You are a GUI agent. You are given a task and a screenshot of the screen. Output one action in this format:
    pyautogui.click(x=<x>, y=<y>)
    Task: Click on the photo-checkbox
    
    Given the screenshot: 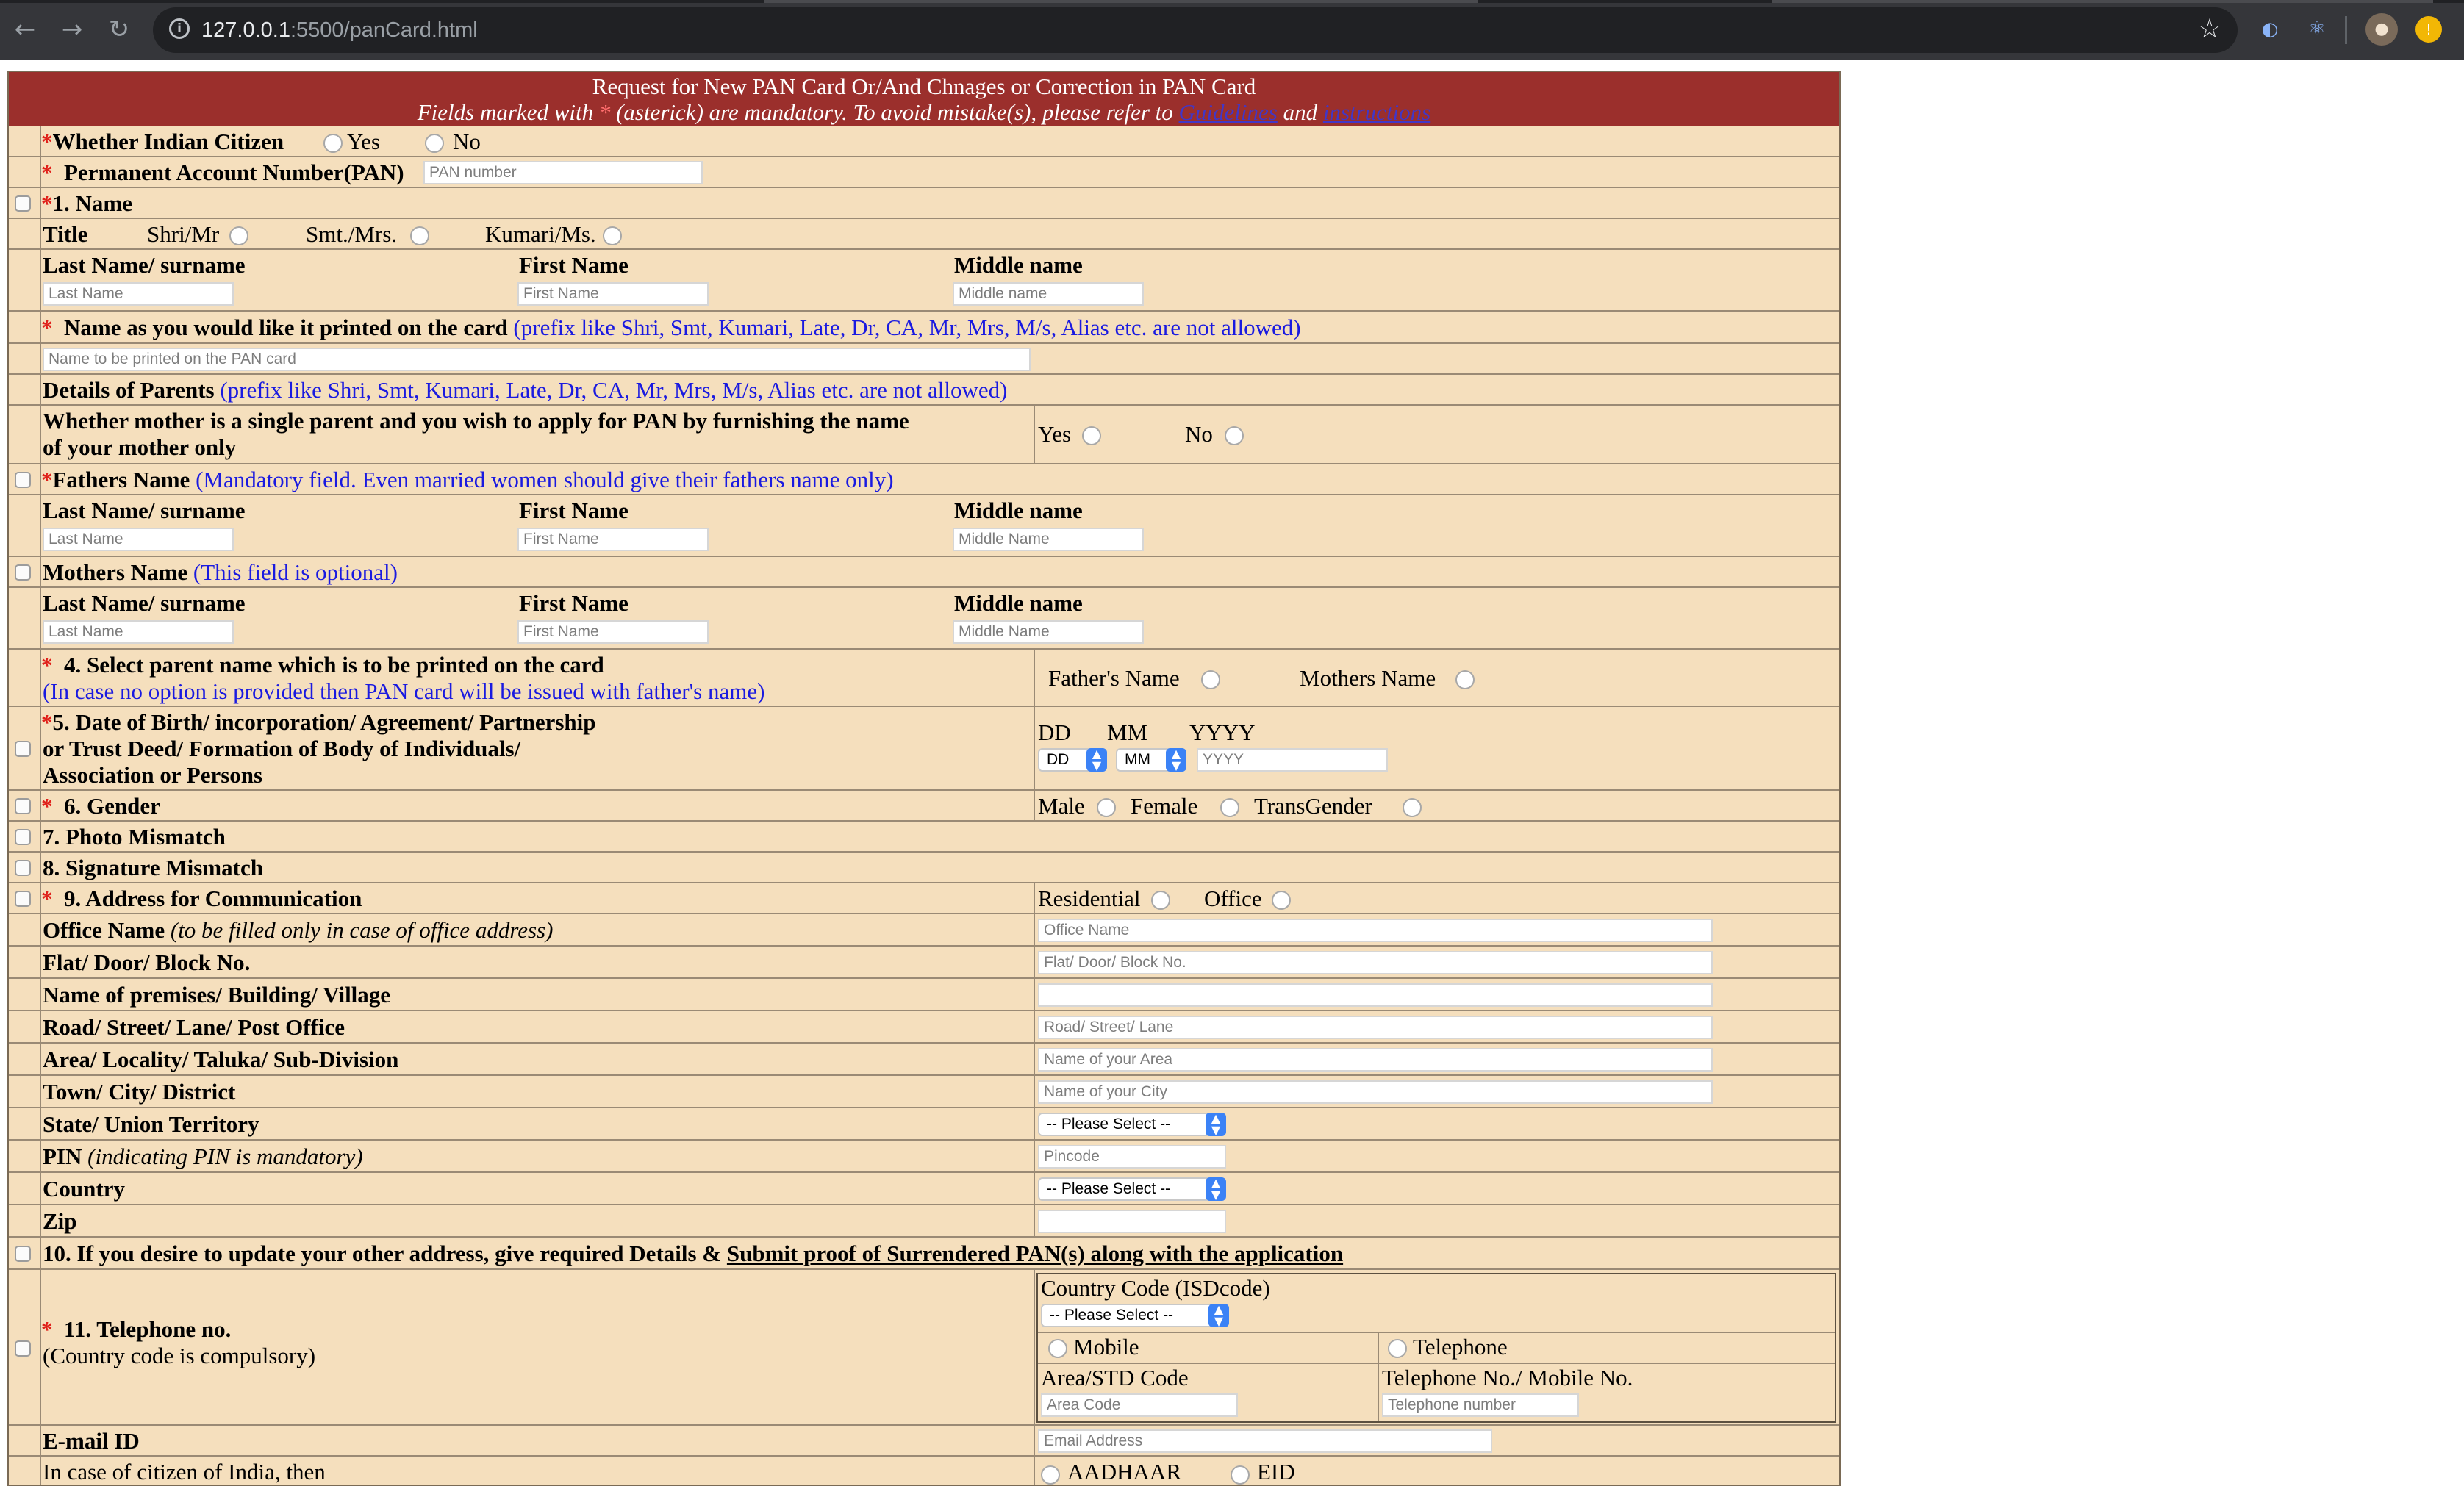 What is the action you would take?
    pyautogui.click(x=23, y=837)
    